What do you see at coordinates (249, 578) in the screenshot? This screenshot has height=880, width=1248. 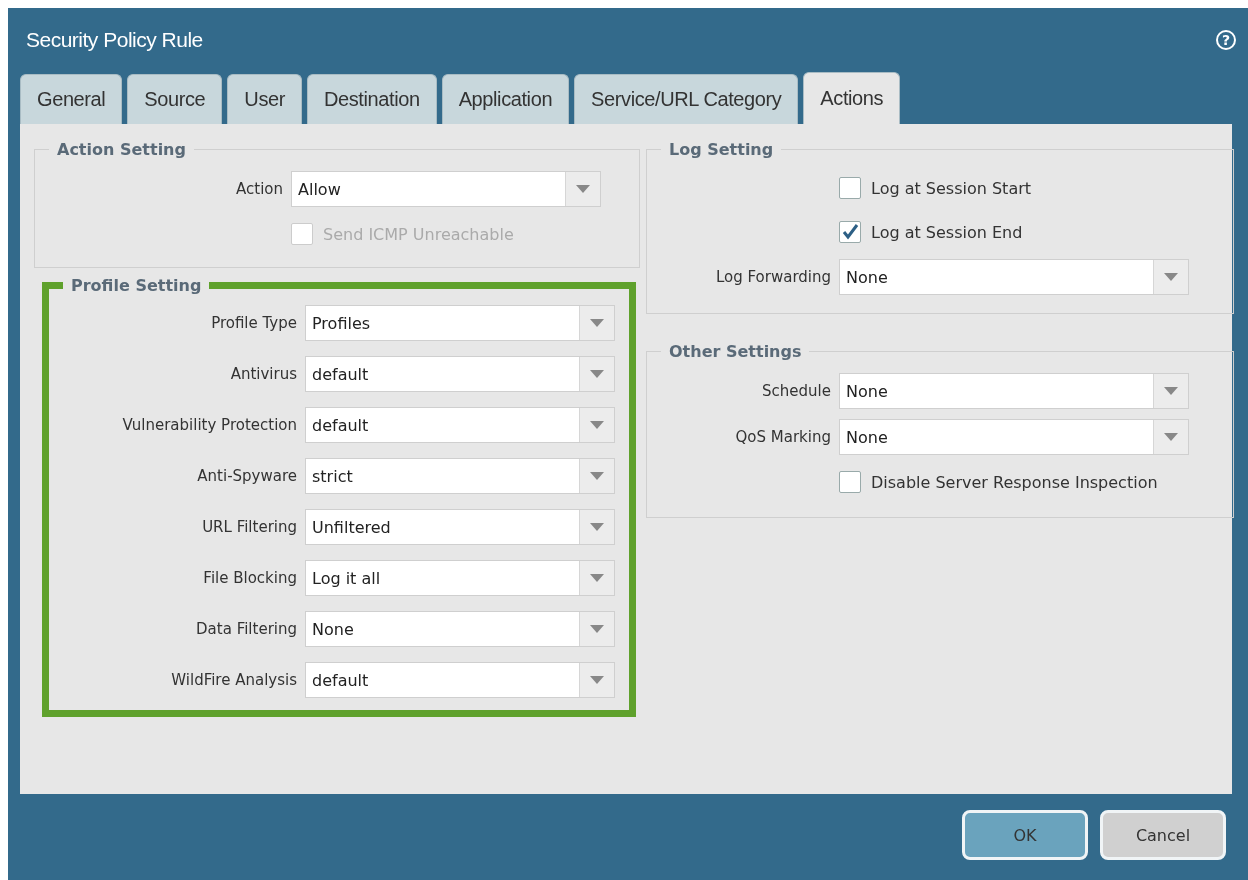 I see `field-label: File Blocking` at bounding box center [249, 578].